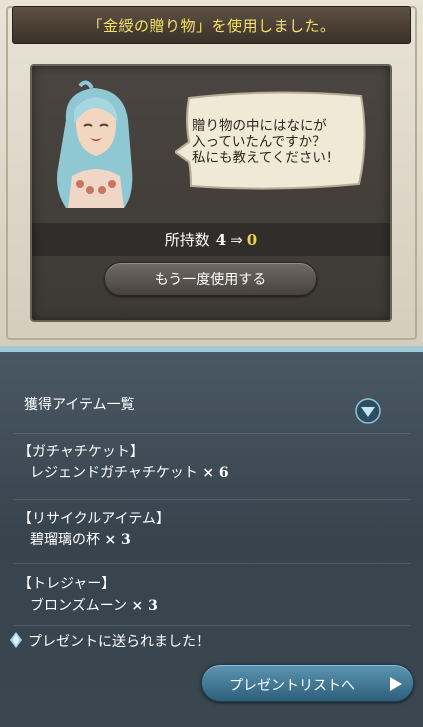 The height and width of the screenshot is (727, 423). Describe the element at coordinates (210, 279) in the screenshot. I see `use-again-button: もう一度使用する` at that location.